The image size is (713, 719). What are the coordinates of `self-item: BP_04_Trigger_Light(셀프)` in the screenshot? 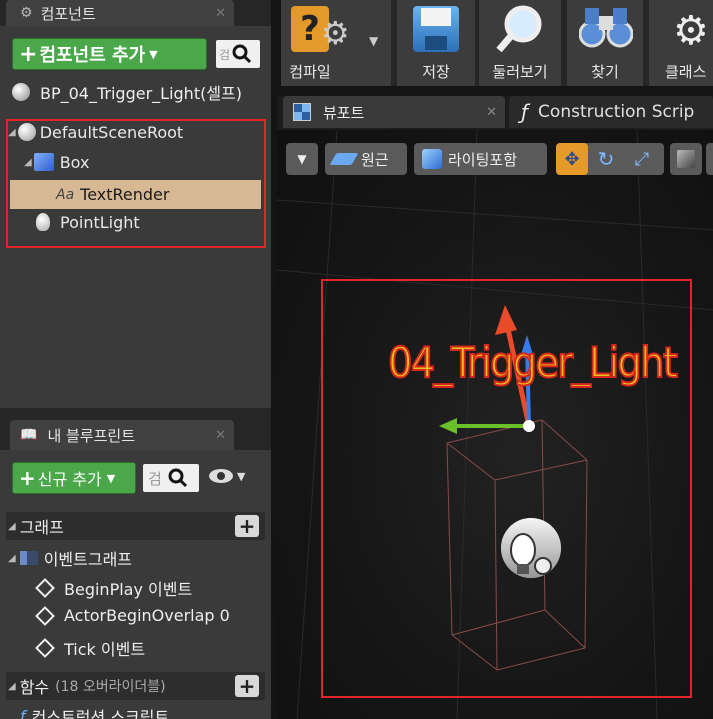 It's located at (127, 92).